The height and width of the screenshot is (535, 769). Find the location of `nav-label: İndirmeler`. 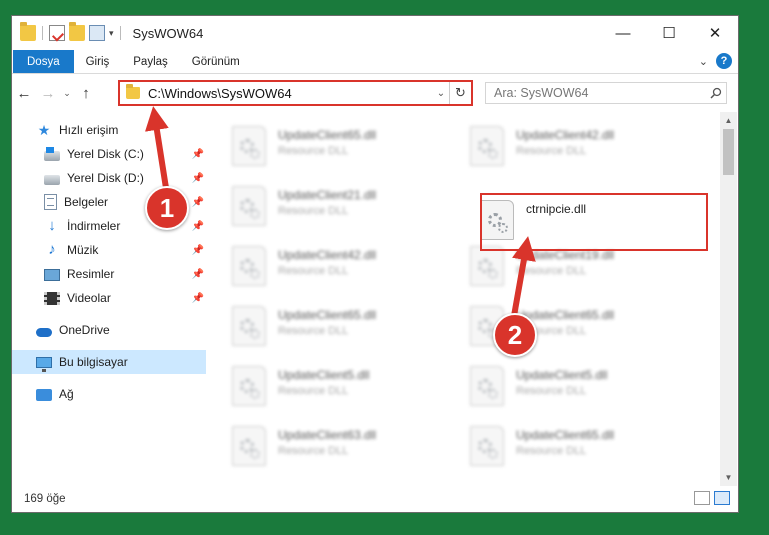

nav-label: İndirmeler is located at coordinates (94, 226).